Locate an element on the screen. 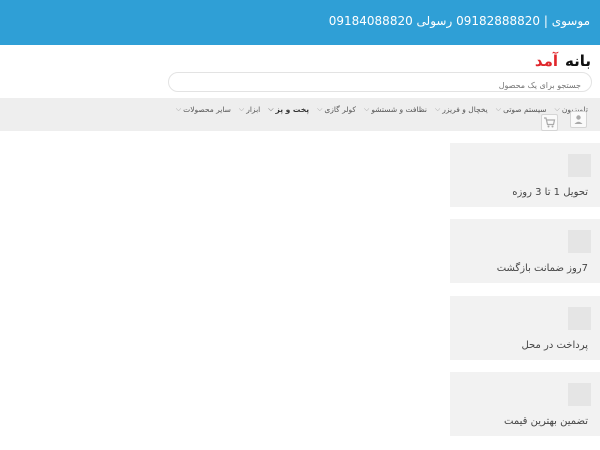 This screenshot has width=600, height=450. nav-item-label: نظافت و شستشو is located at coordinates (399, 109).